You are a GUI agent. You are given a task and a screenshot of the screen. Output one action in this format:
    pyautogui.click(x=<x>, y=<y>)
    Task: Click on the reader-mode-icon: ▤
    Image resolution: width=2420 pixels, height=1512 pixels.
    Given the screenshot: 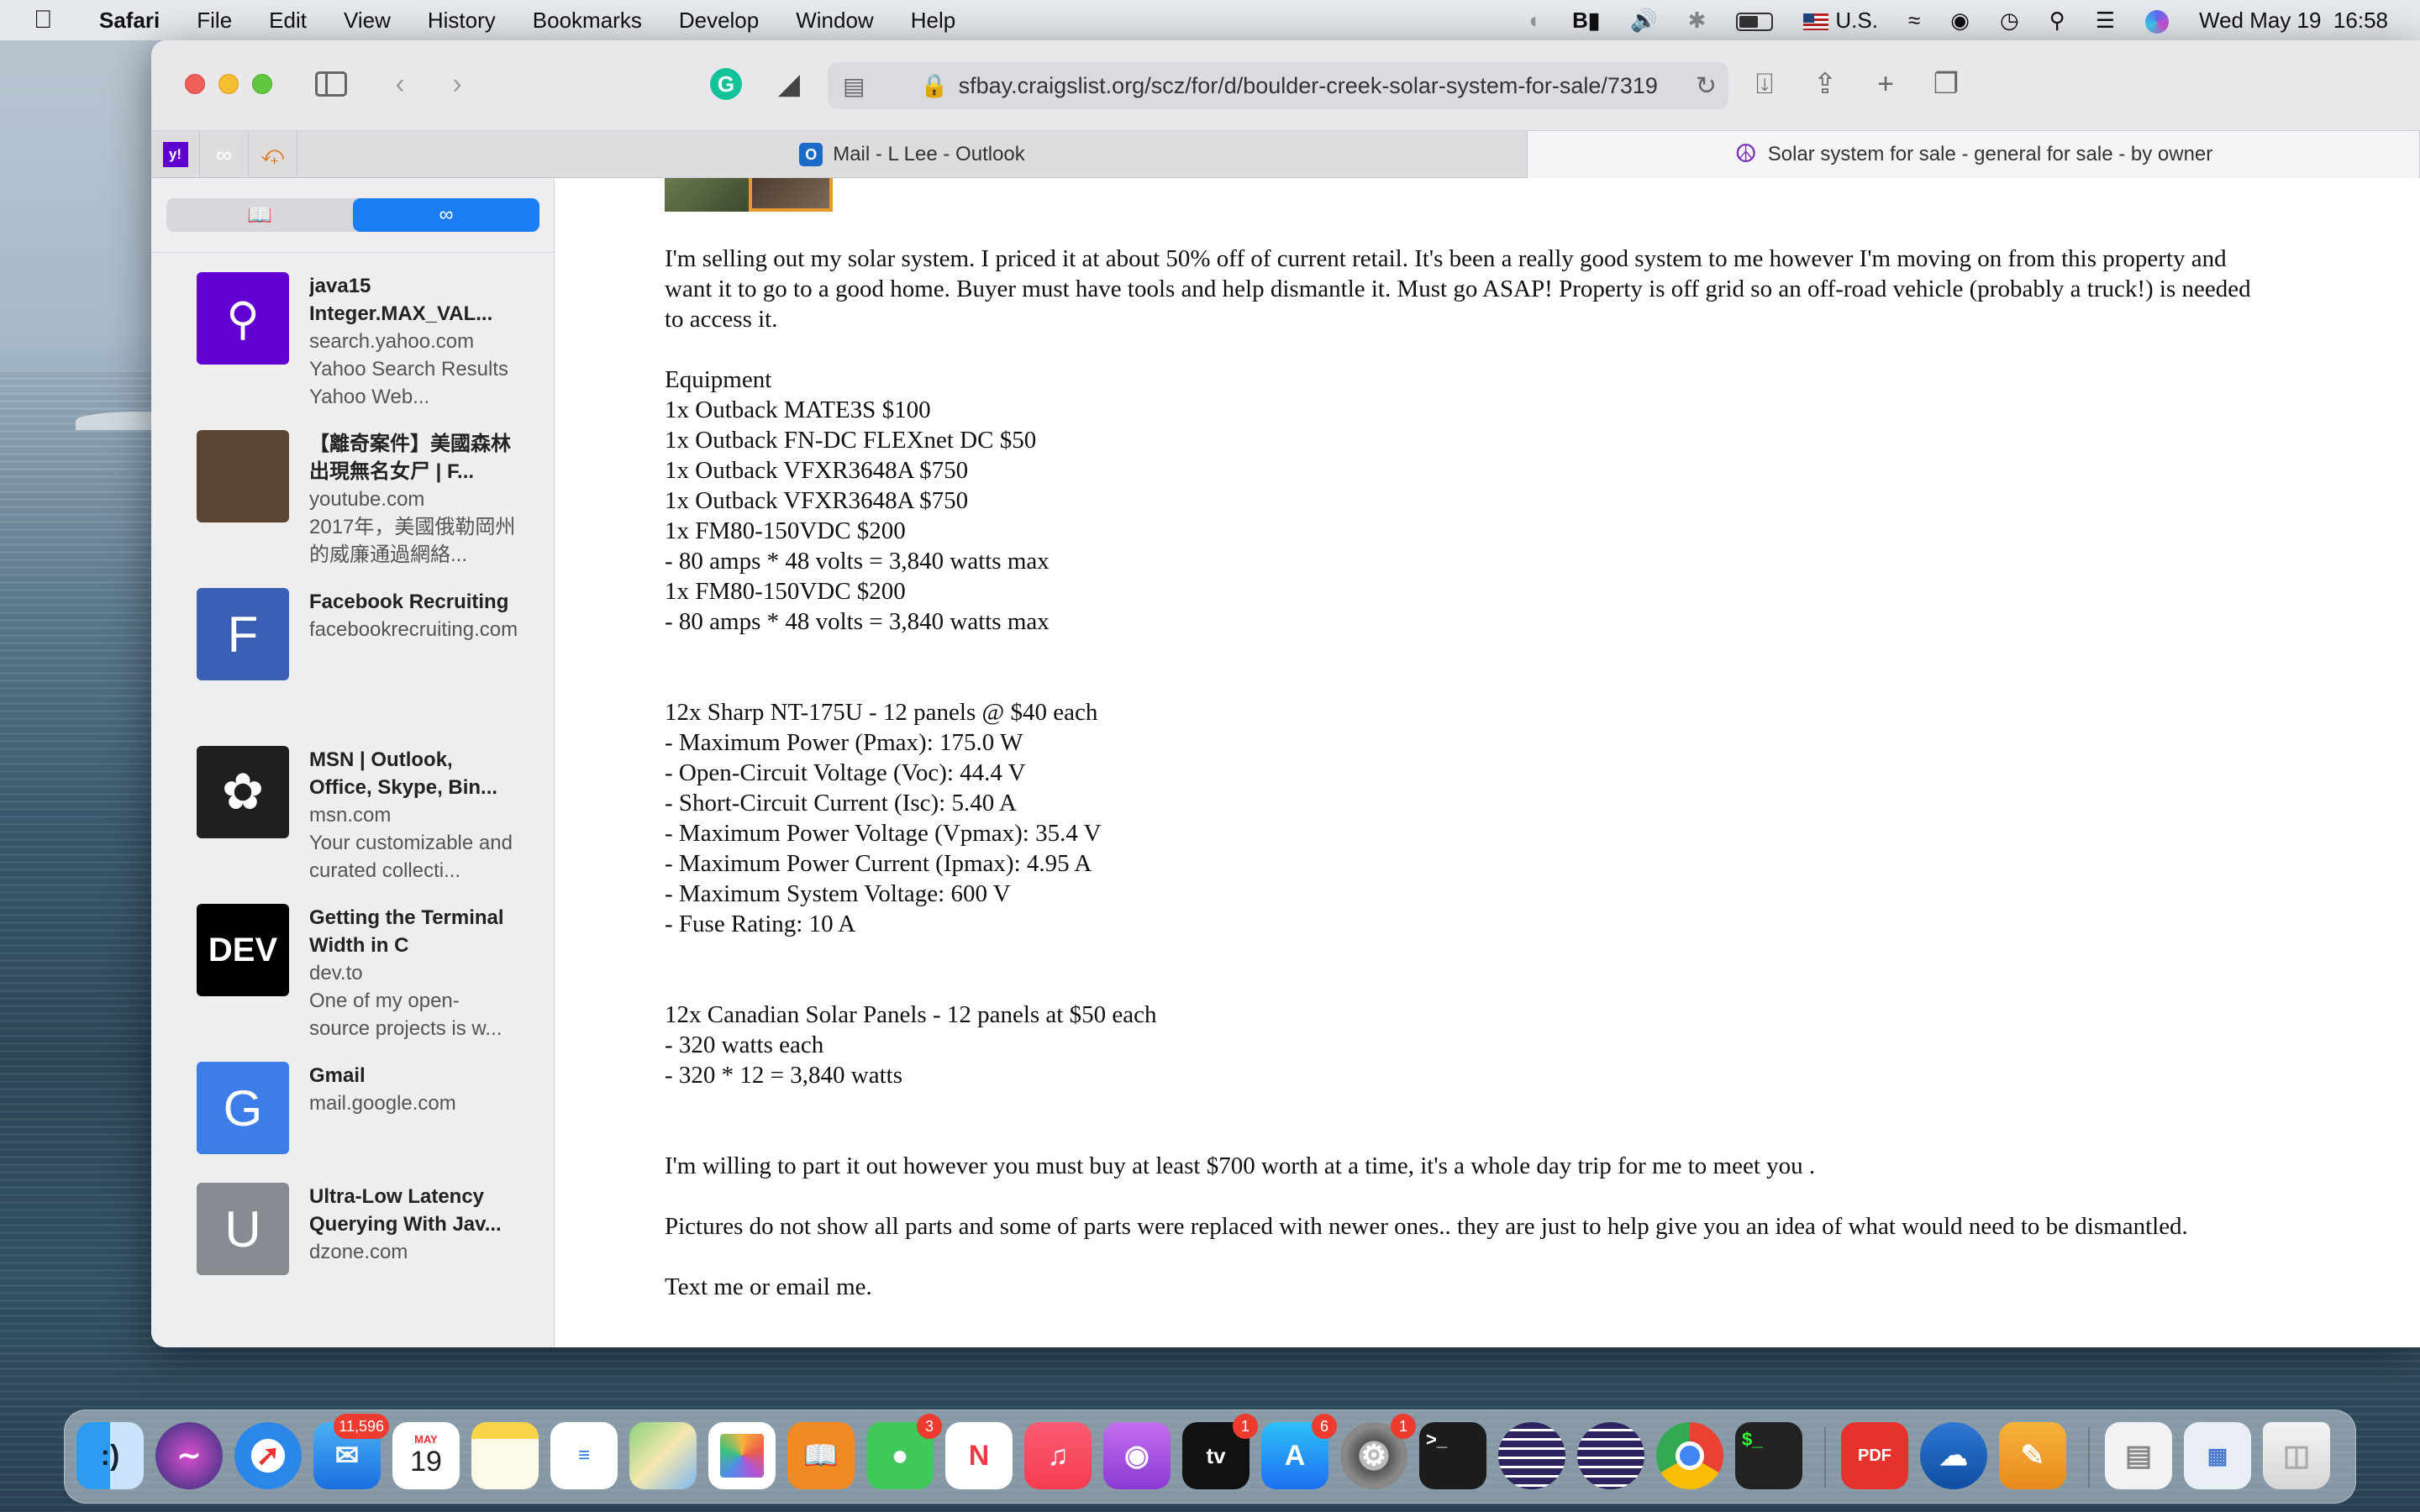 What is the action you would take?
    pyautogui.click(x=854, y=86)
    